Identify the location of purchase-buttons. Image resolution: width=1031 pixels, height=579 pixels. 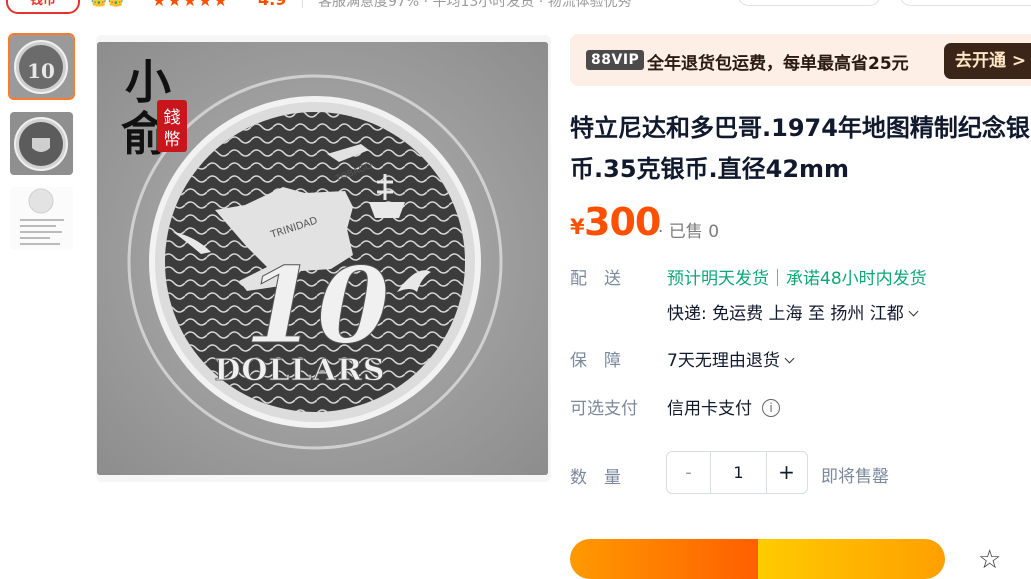
(757, 559).